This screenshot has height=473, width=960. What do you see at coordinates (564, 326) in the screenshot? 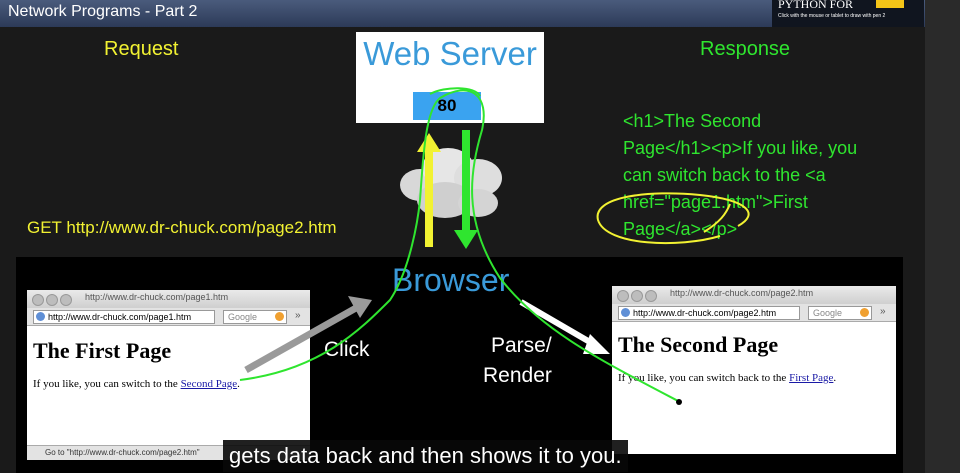
I see `render-arrow-icon` at bounding box center [564, 326].